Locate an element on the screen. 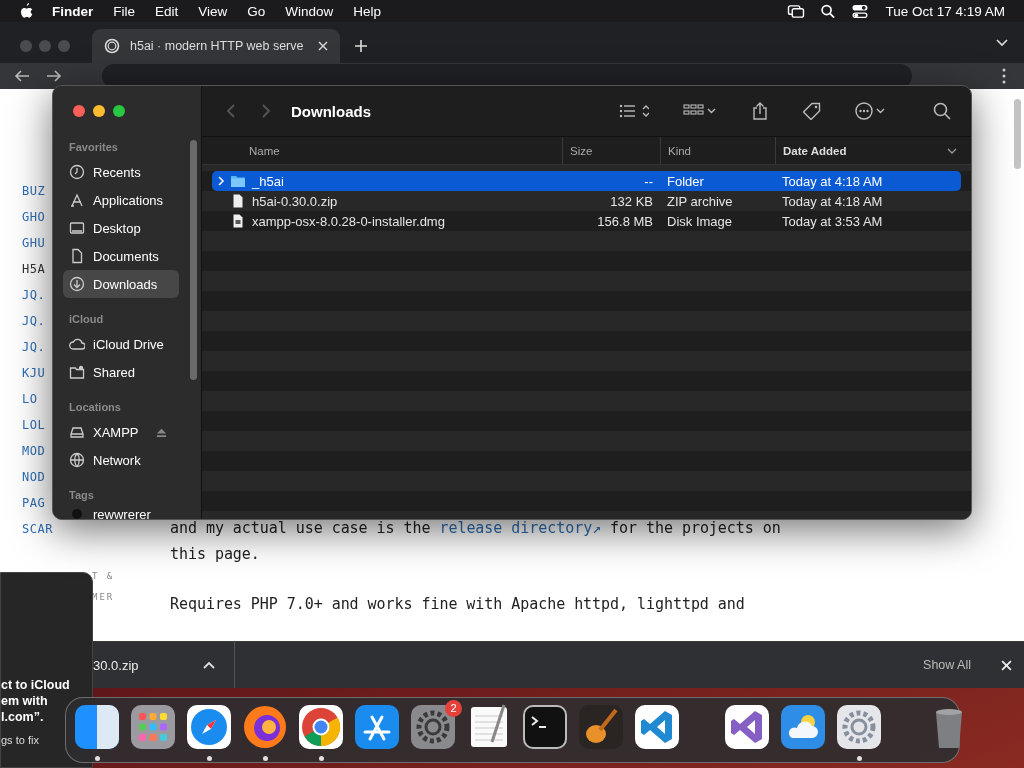 This screenshot has height=768, width=1024. column-header: Size is located at coordinates (611, 150).